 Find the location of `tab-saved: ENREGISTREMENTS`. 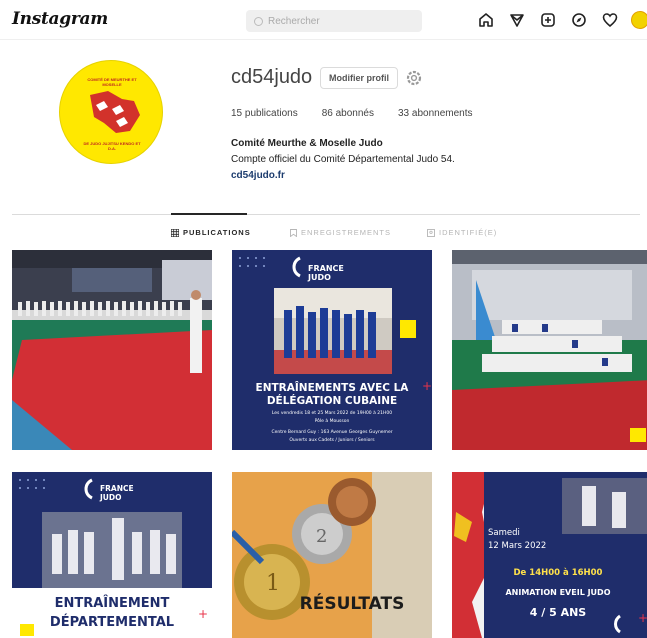

tab-saved: ENREGISTREMENTS is located at coordinates (340, 232).